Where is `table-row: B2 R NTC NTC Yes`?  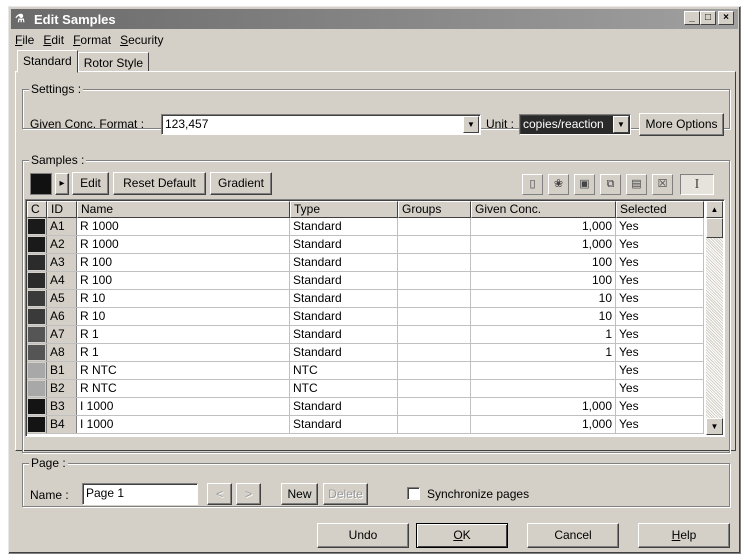
table-row: B2 R NTC NTC Yes is located at coordinates (365, 389).